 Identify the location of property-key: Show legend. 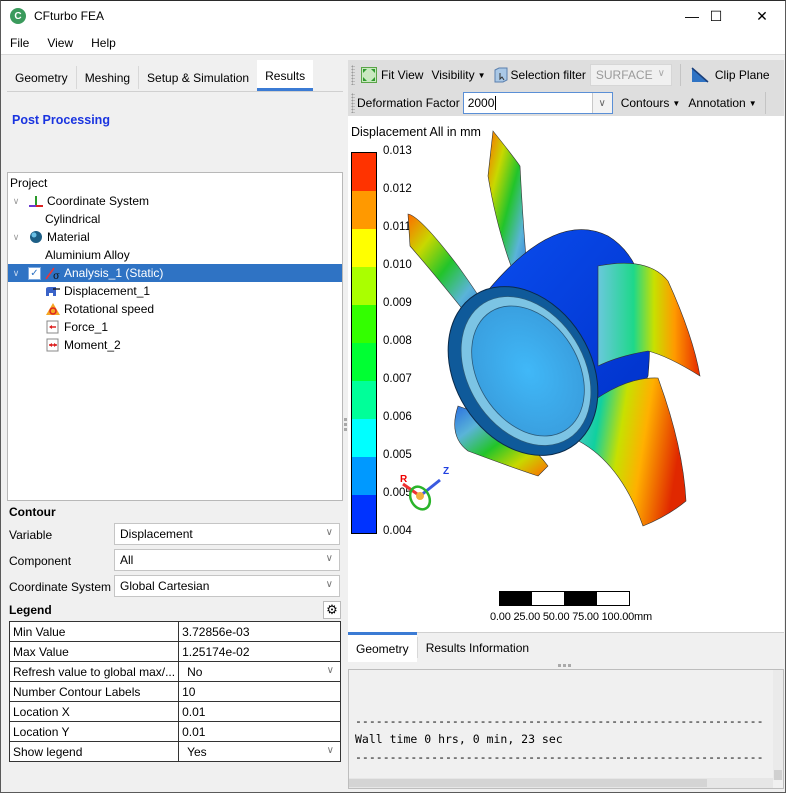
(94, 751).